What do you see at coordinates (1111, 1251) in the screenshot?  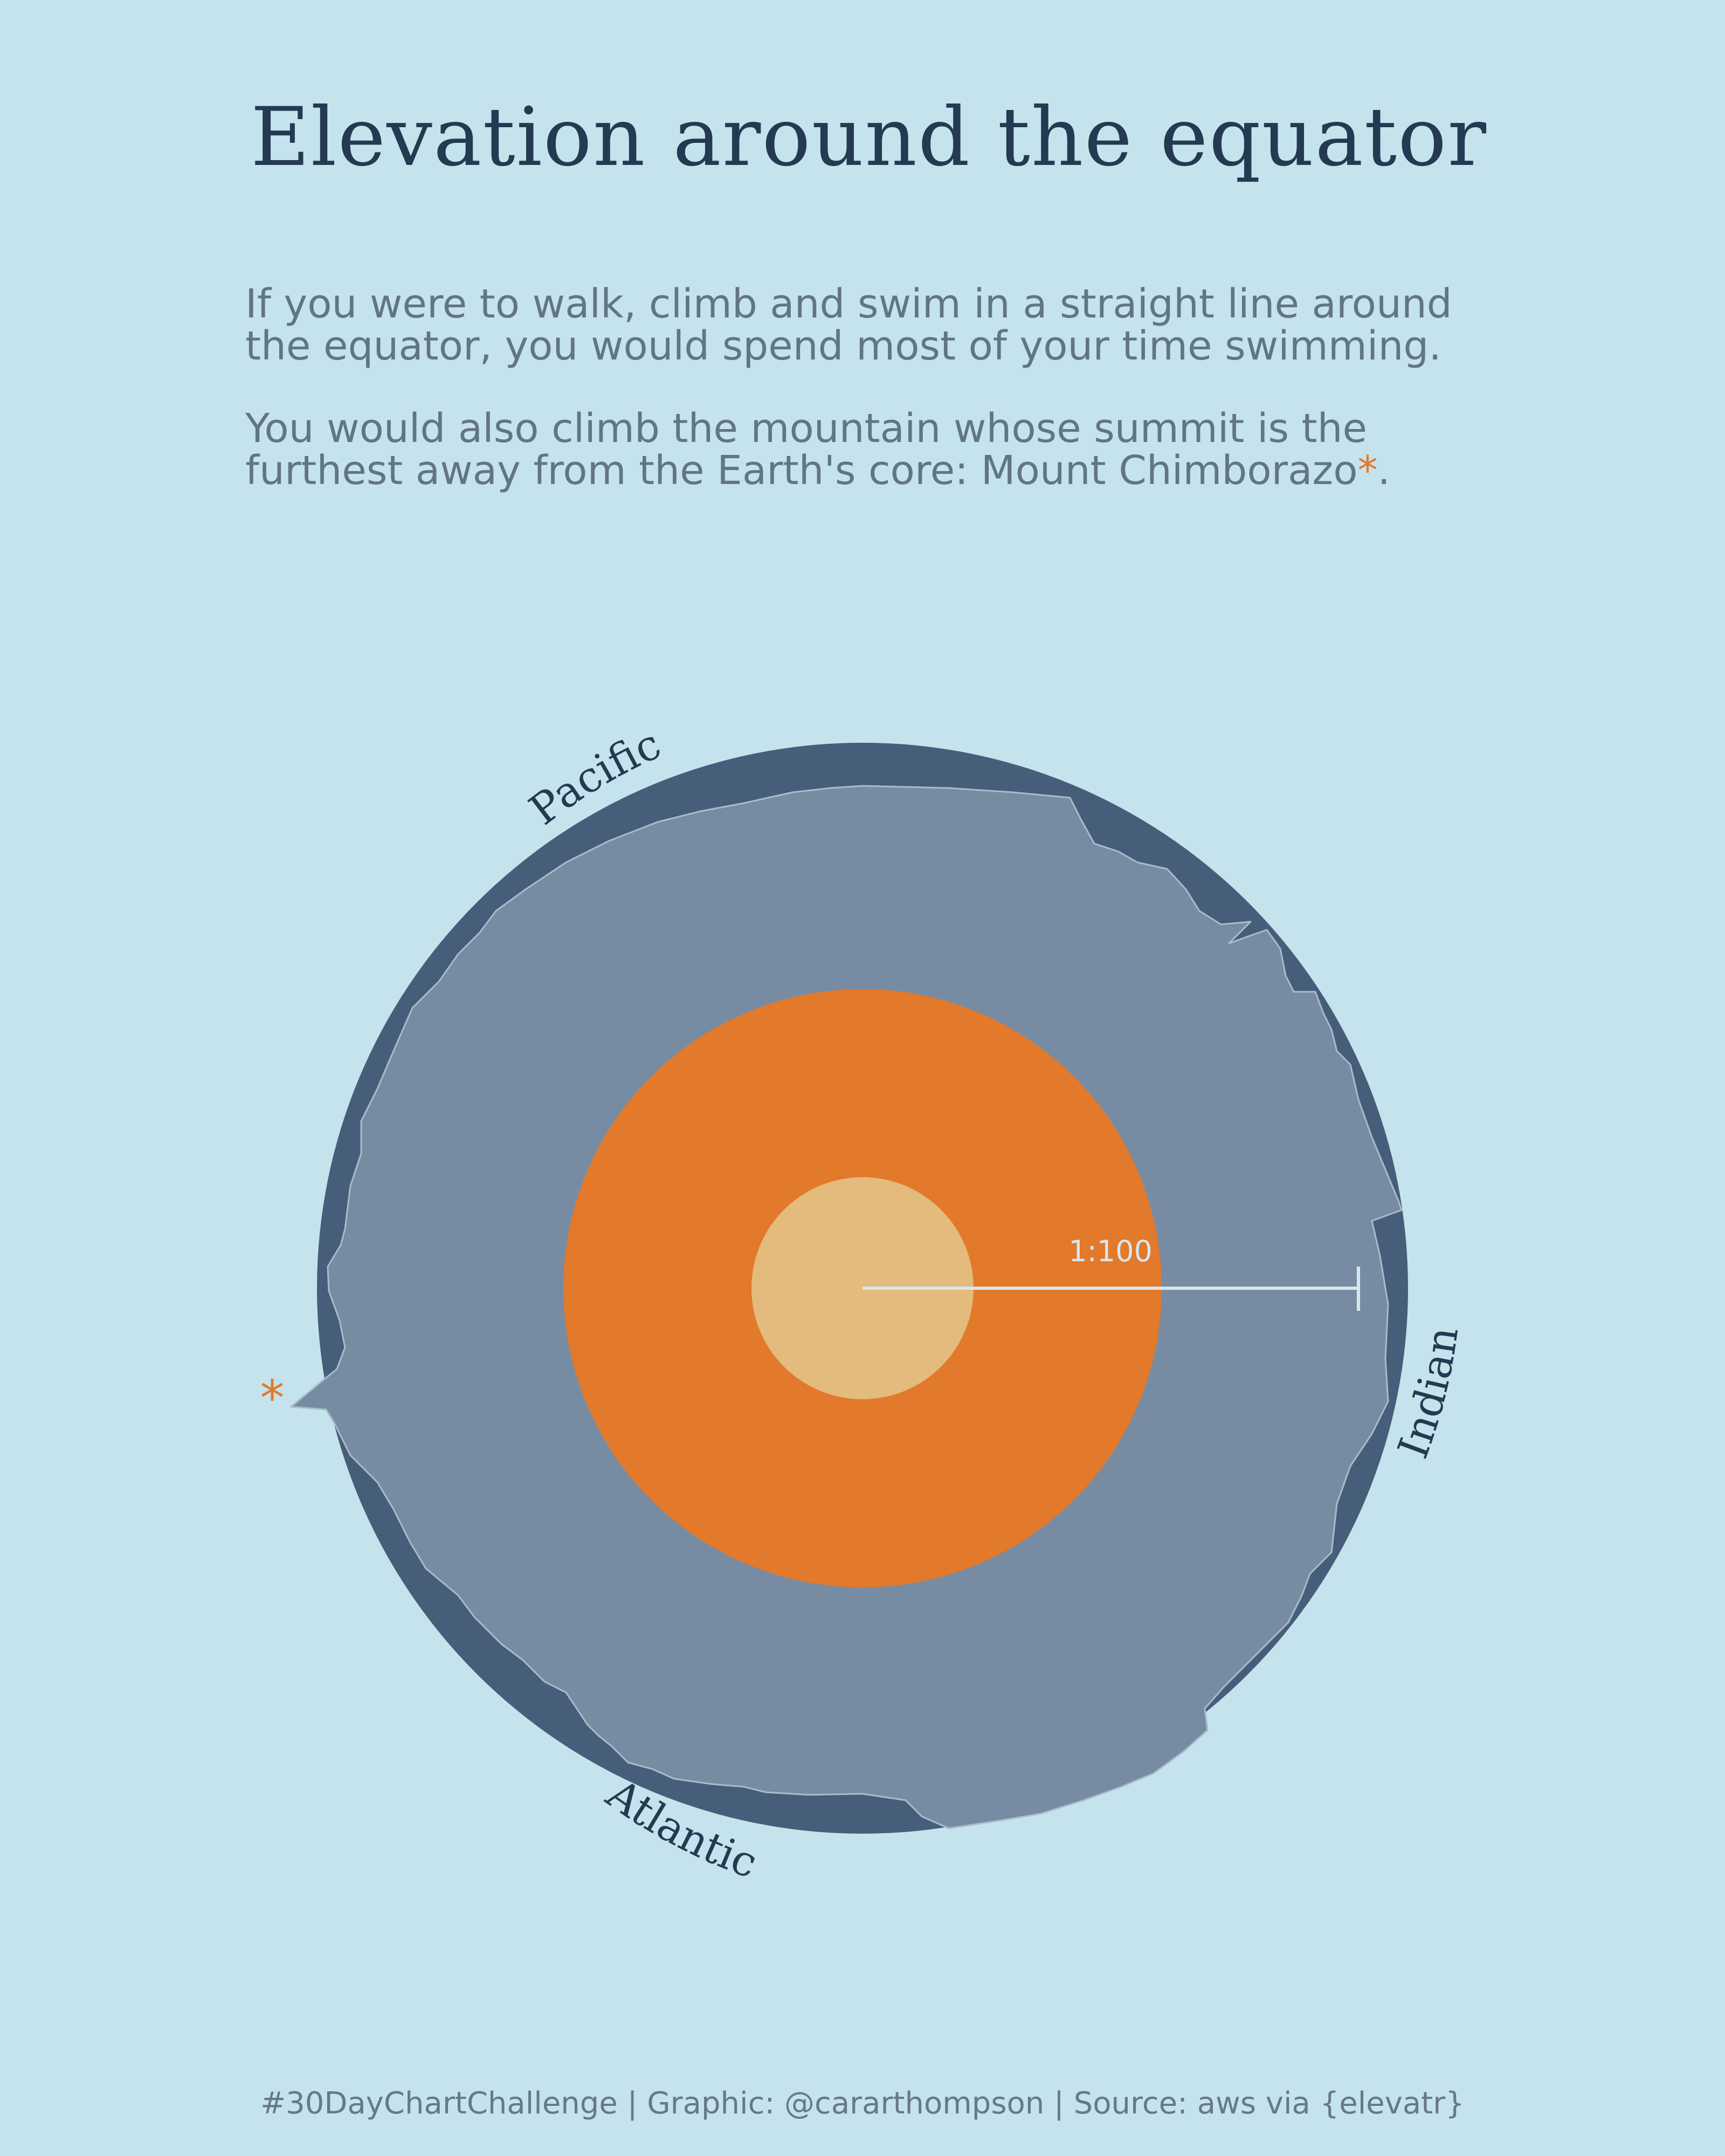 I see `scale-label: 1:100` at bounding box center [1111, 1251].